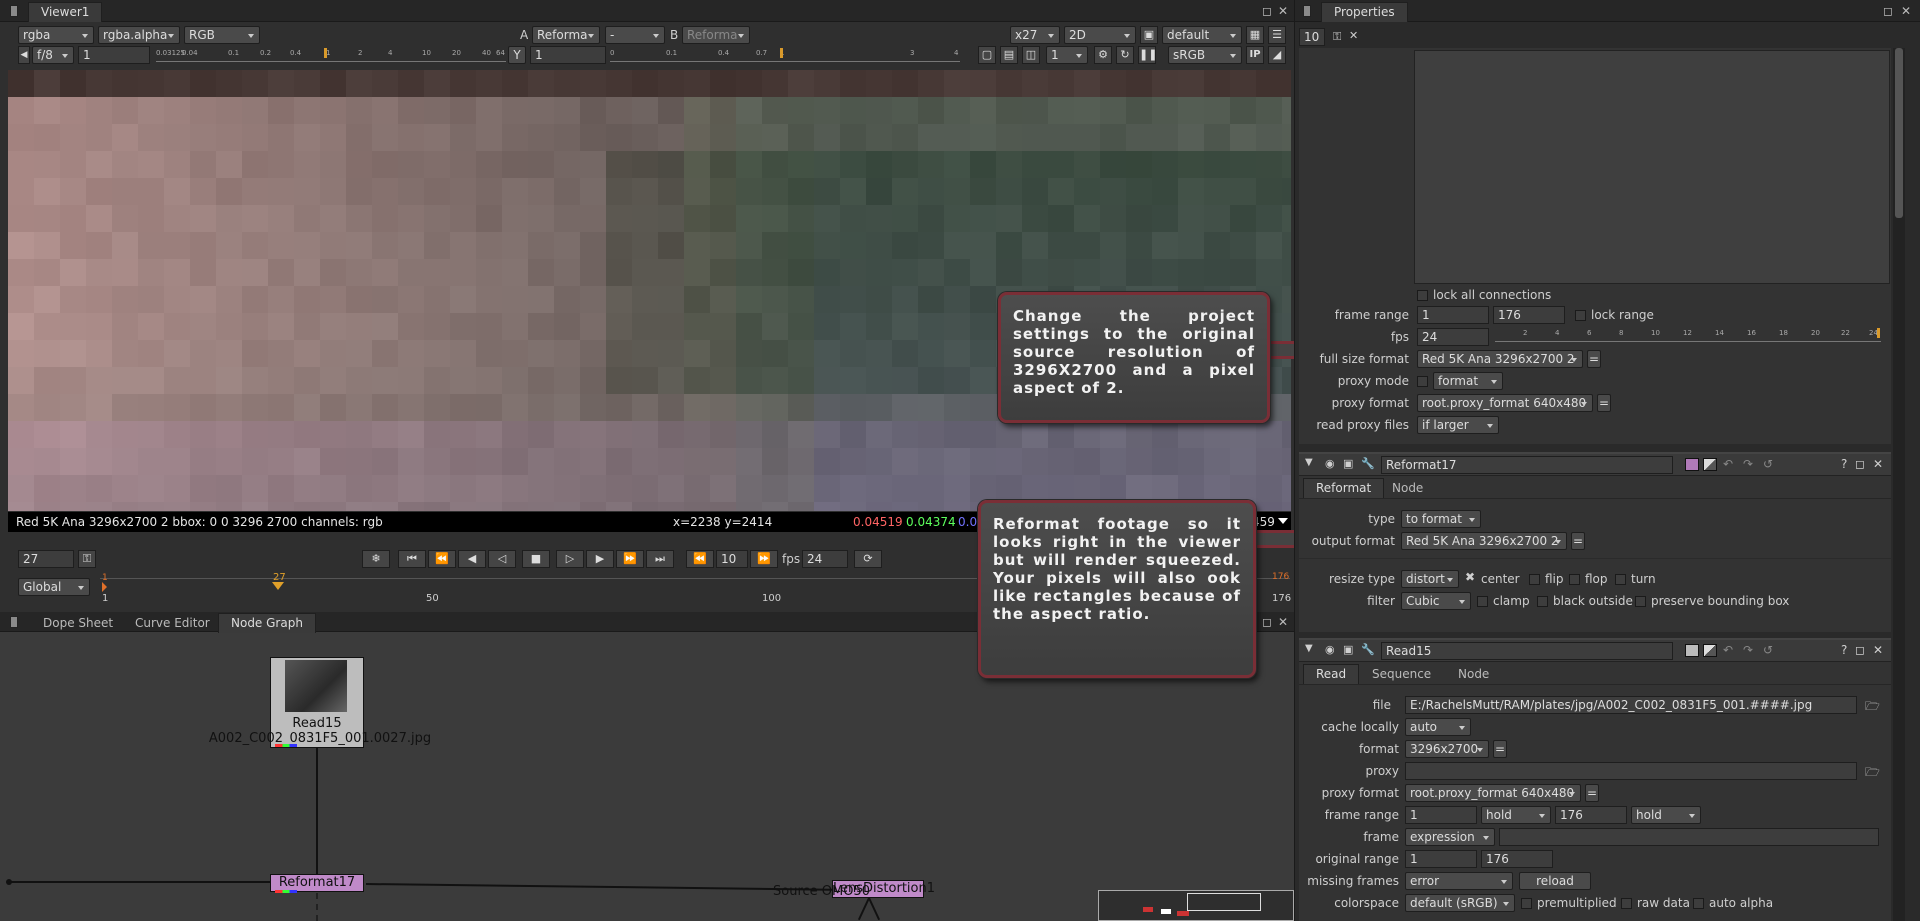  What do you see at coordinates (1470, 577) in the screenshot?
I see `center-checkbox: ✖` at bounding box center [1470, 577].